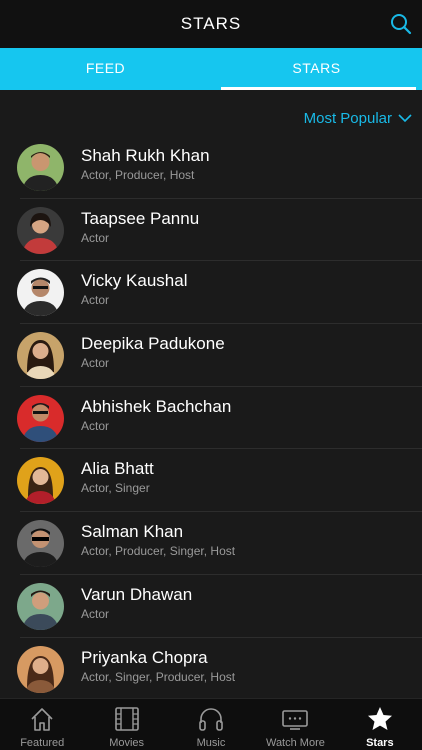 The height and width of the screenshot is (750, 422). Describe the element at coordinates (126, 719) in the screenshot. I see `film-icon` at that location.